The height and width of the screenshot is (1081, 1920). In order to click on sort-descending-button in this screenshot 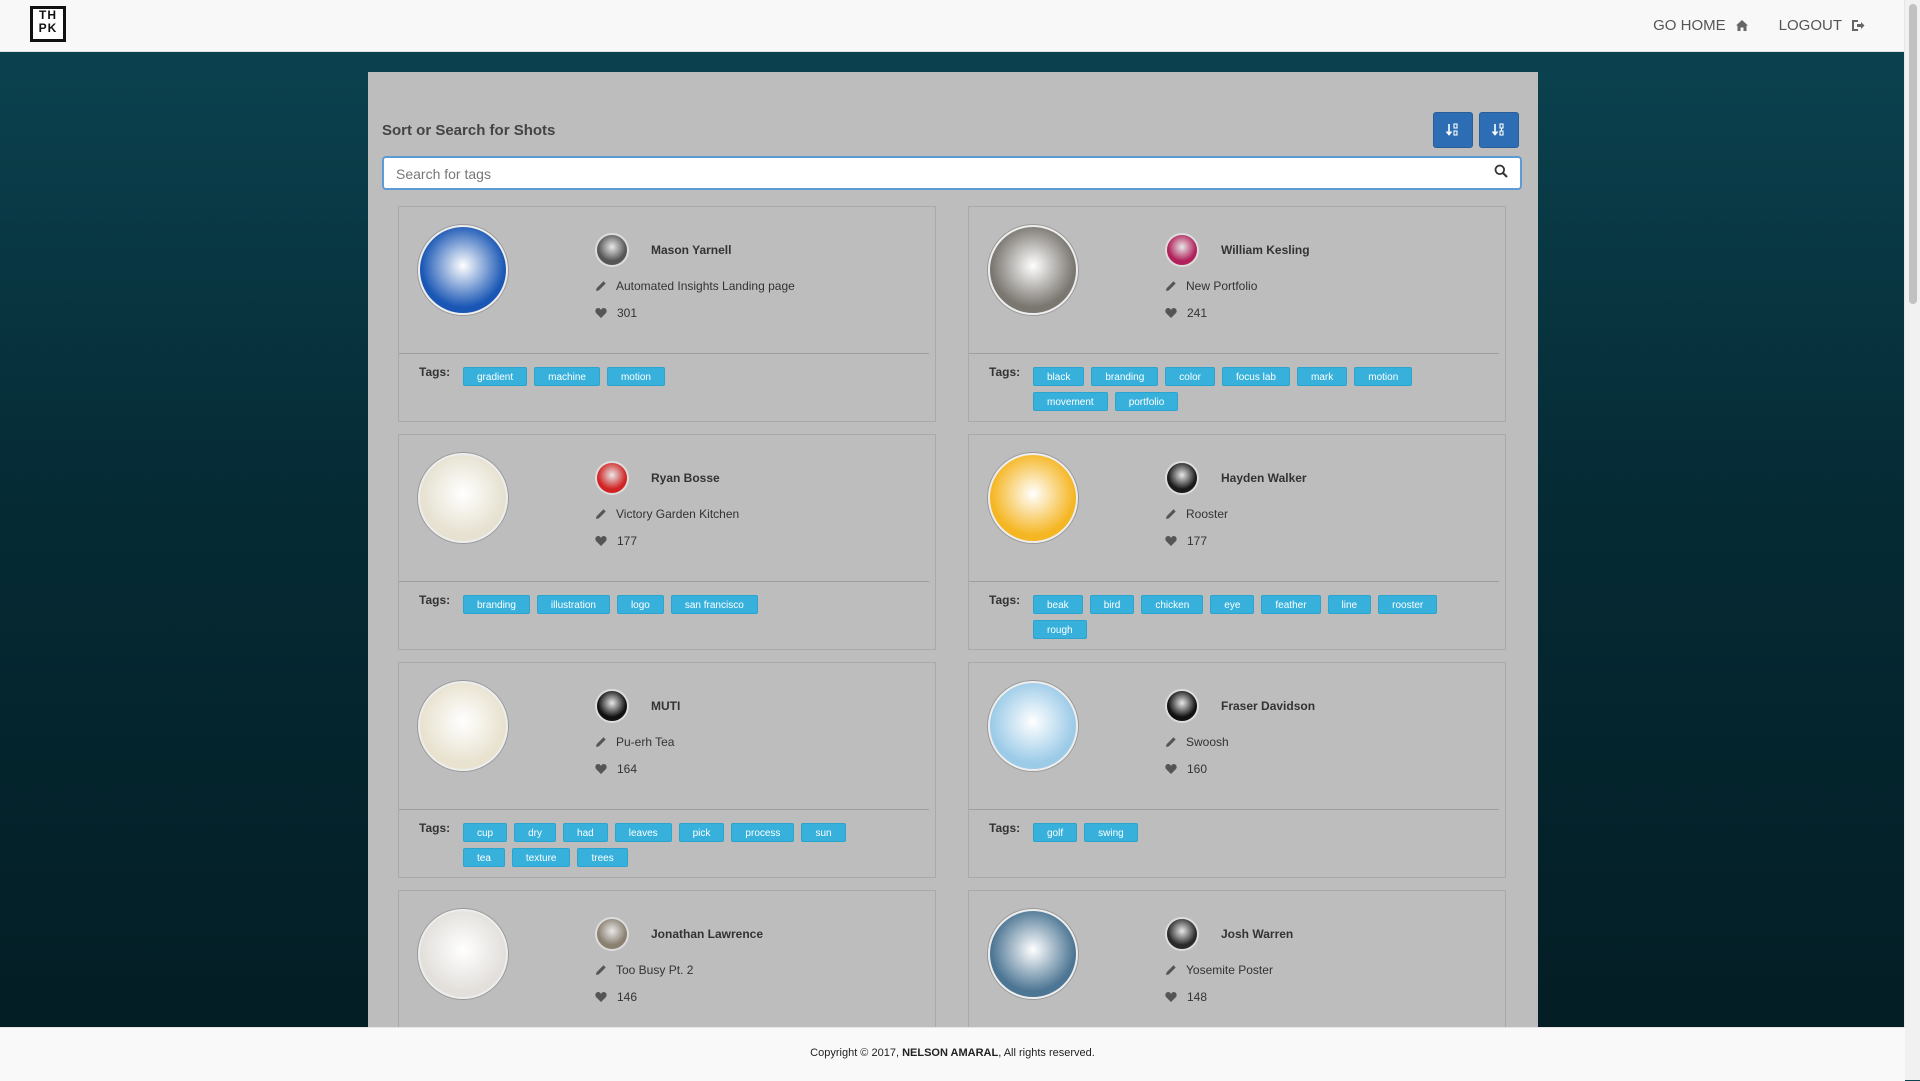, I will do `click(1499, 130)`.